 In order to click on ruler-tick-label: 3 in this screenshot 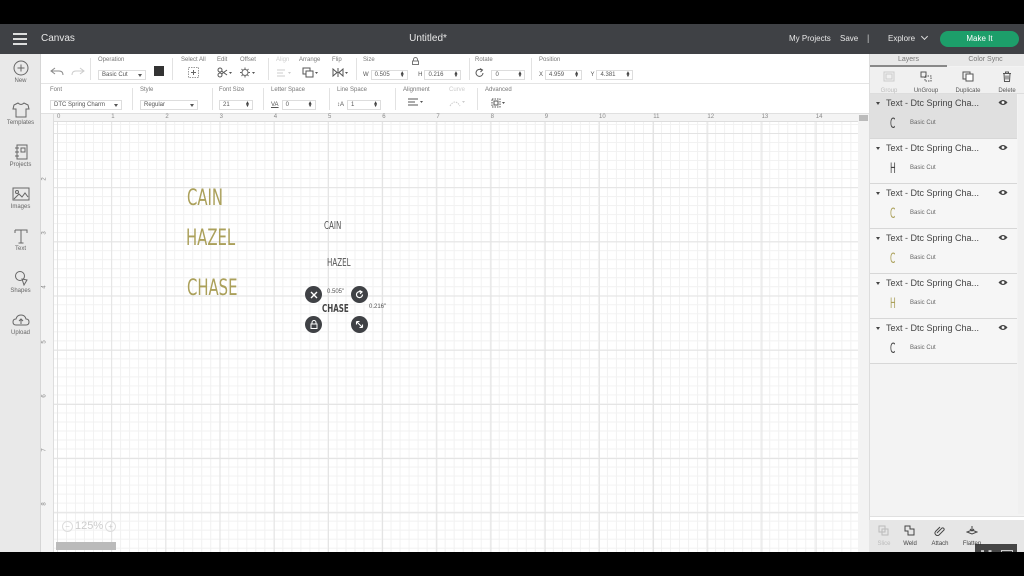, I will do `click(44, 233)`.